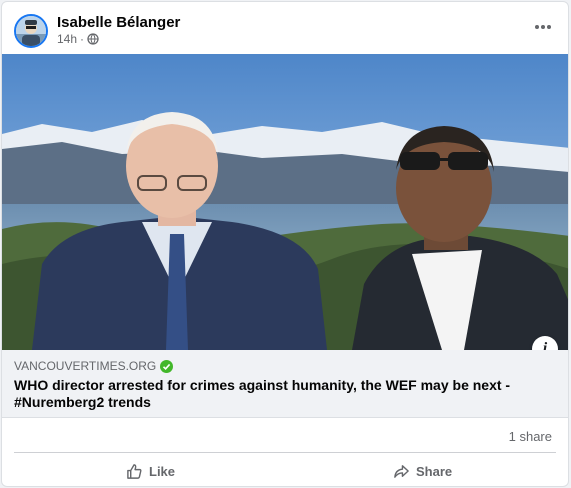  Describe the element at coordinates (285, 28) in the screenshot. I see `post-header: Isabelle Bélanger 14h ·` at that location.